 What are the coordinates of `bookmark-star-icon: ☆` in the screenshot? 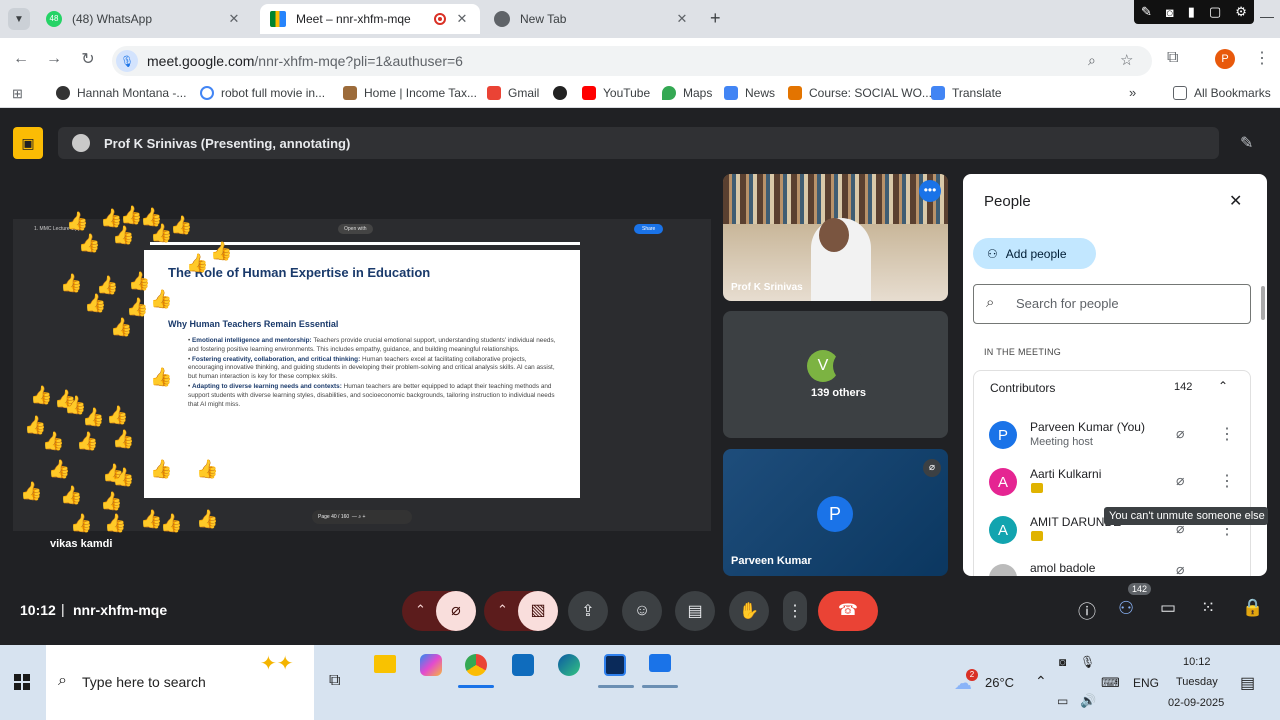 It's located at (1126, 60).